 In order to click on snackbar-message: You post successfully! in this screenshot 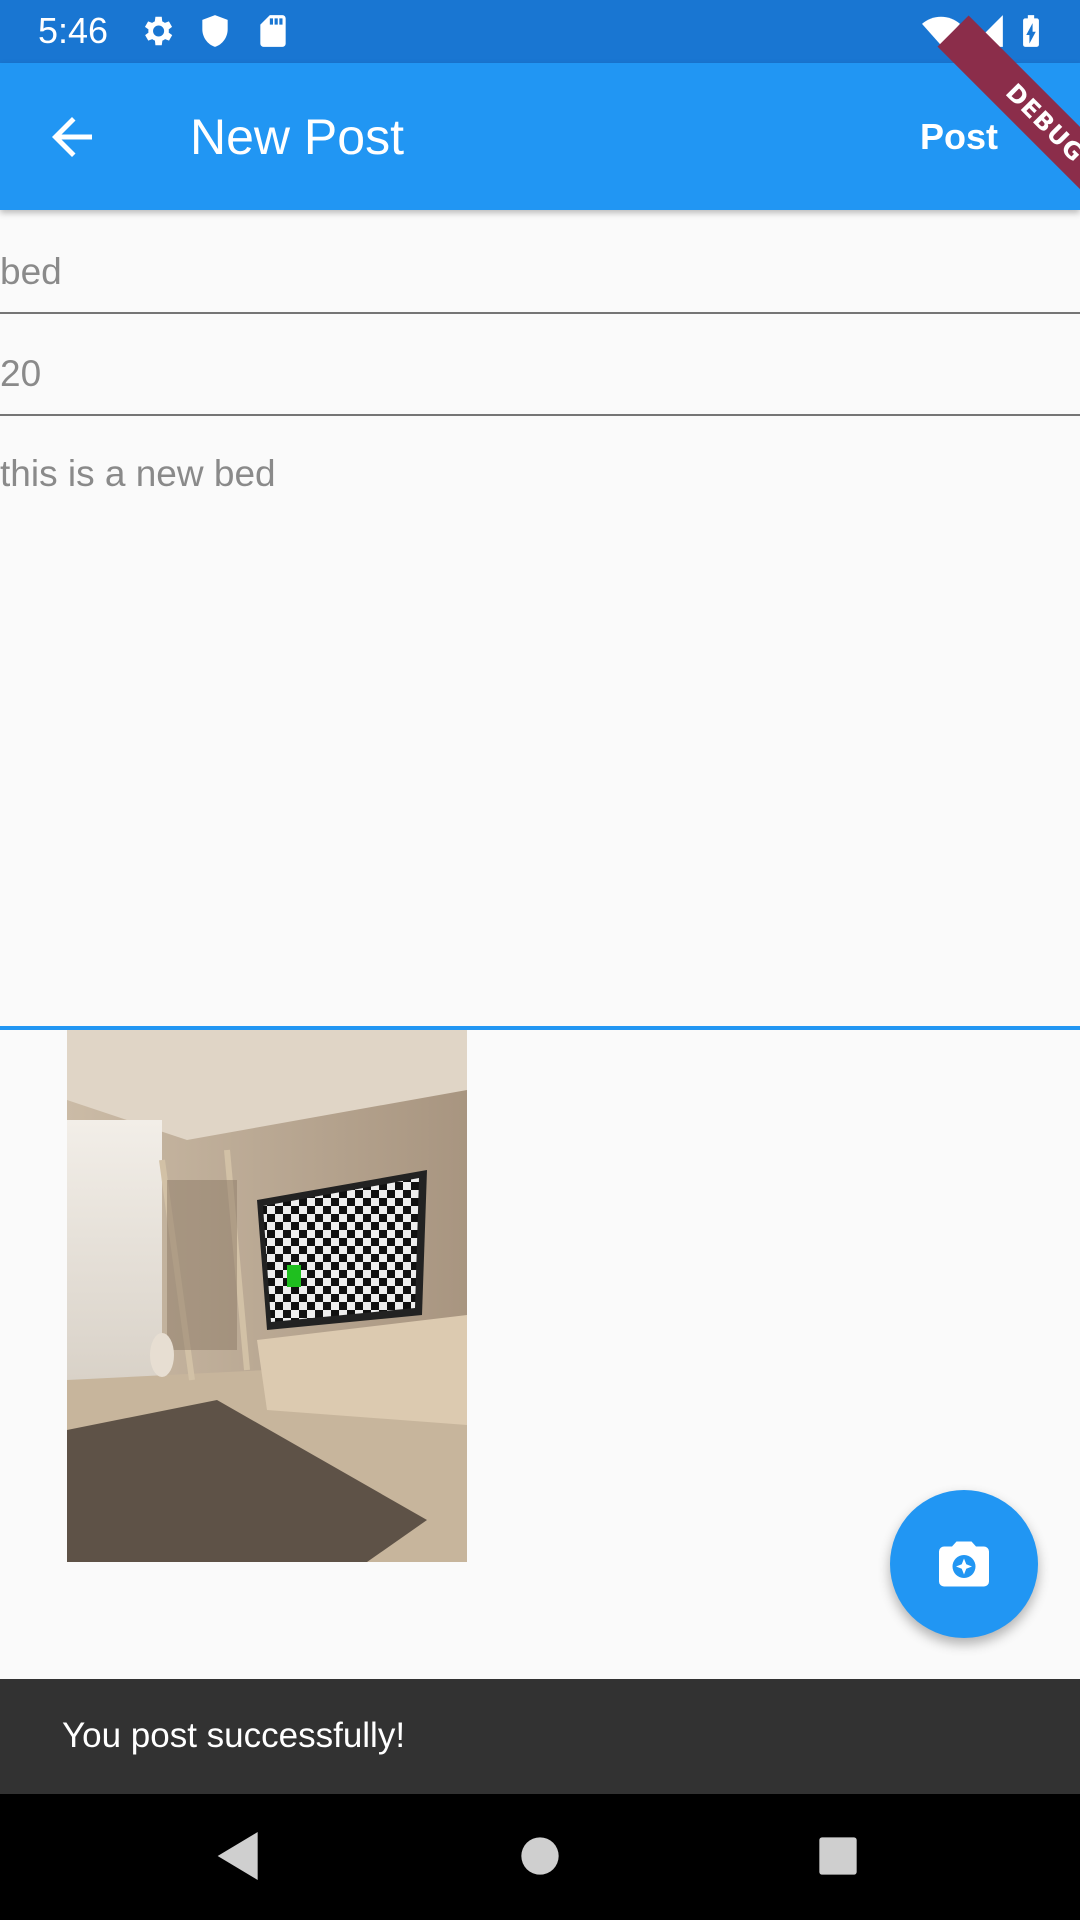, I will do `click(234, 1735)`.